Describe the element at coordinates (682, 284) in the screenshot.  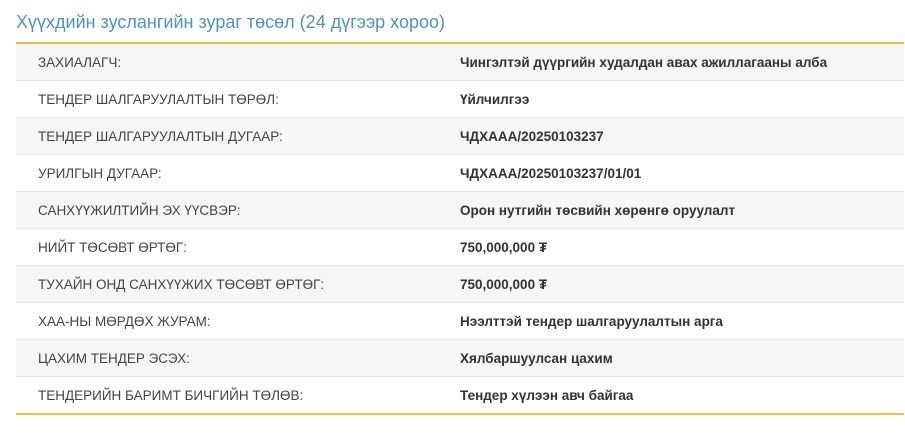
I see `row-value-annual-budget: 750,000,000 ₮` at that location.